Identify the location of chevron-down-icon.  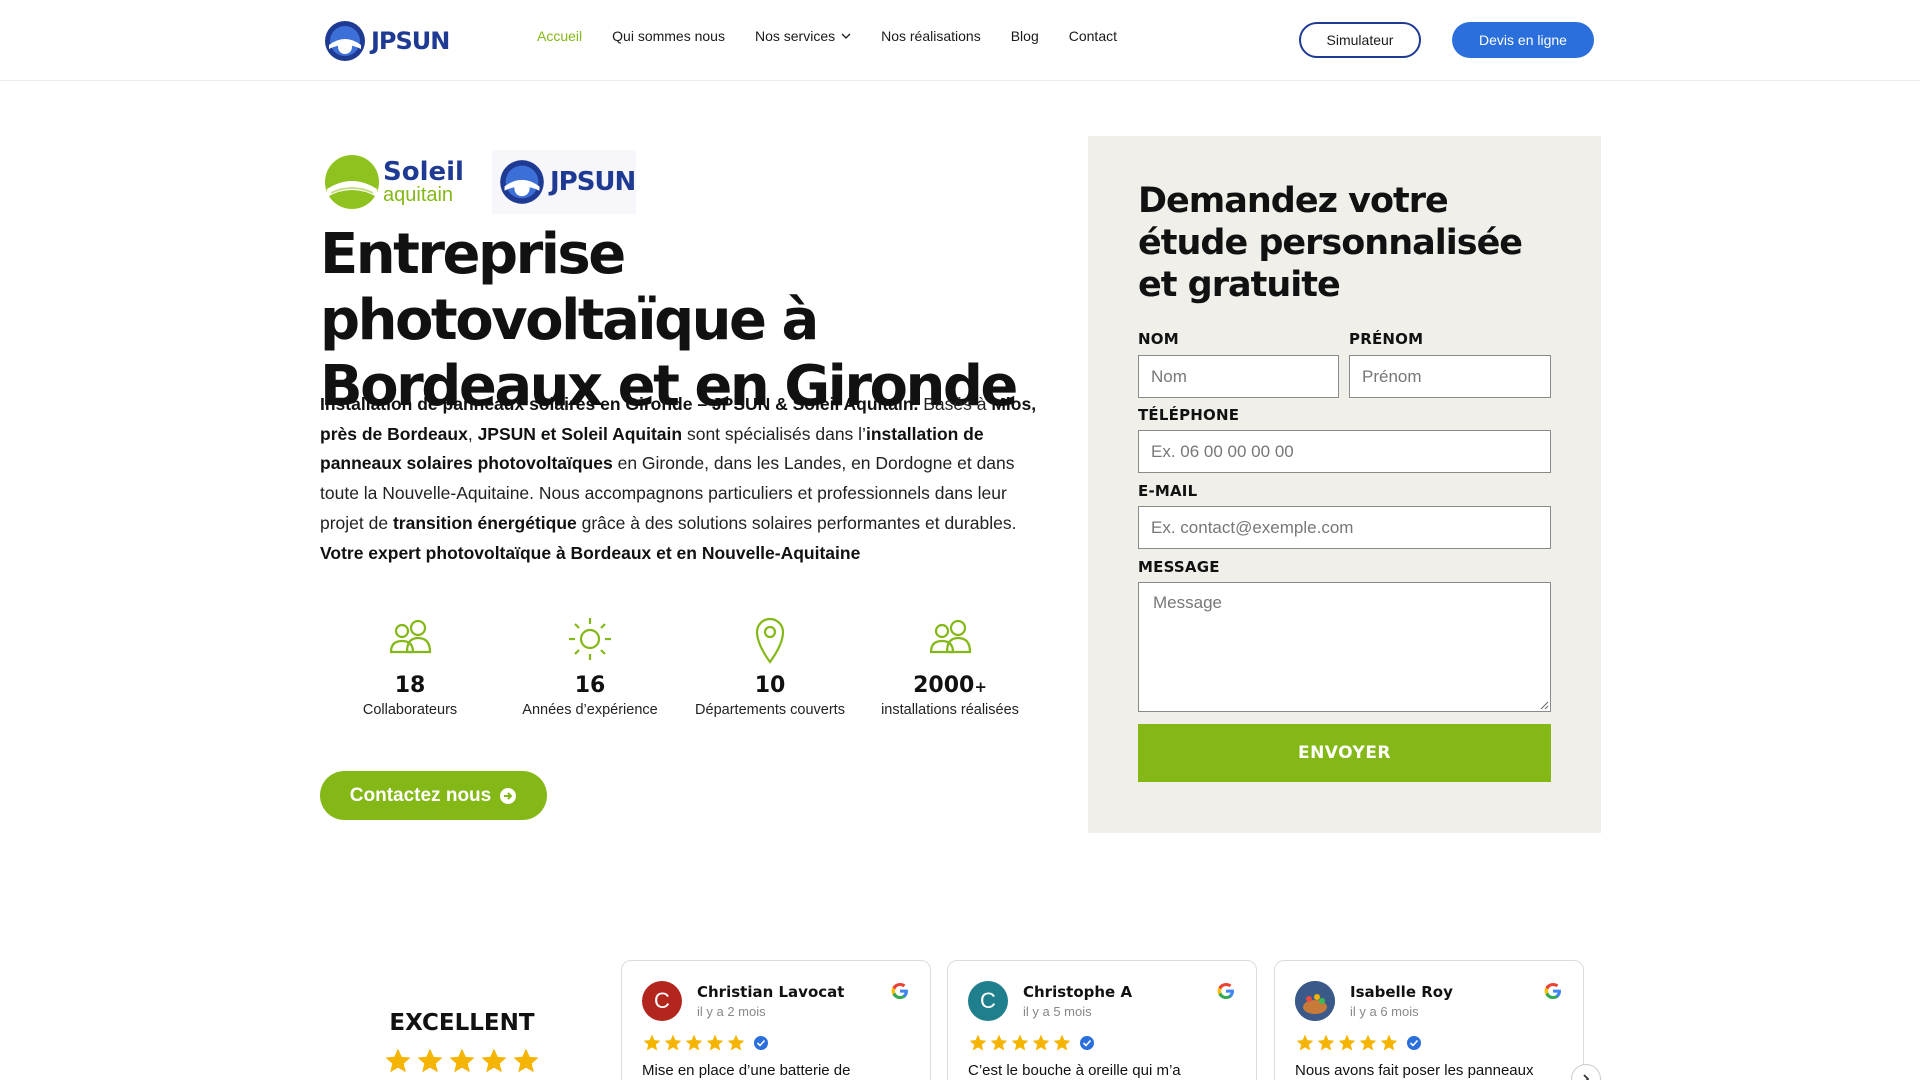
(846, 36).